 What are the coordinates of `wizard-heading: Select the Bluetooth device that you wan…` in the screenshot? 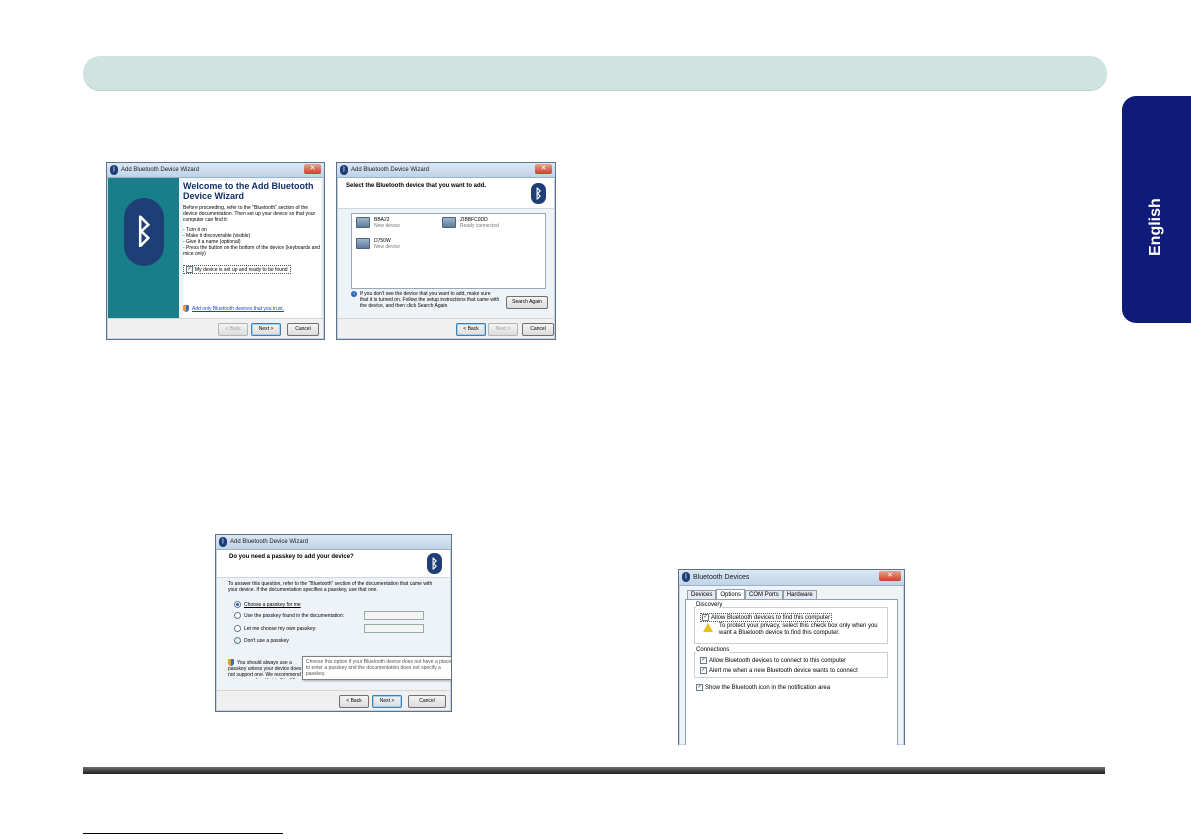 It's located at (416, 186).